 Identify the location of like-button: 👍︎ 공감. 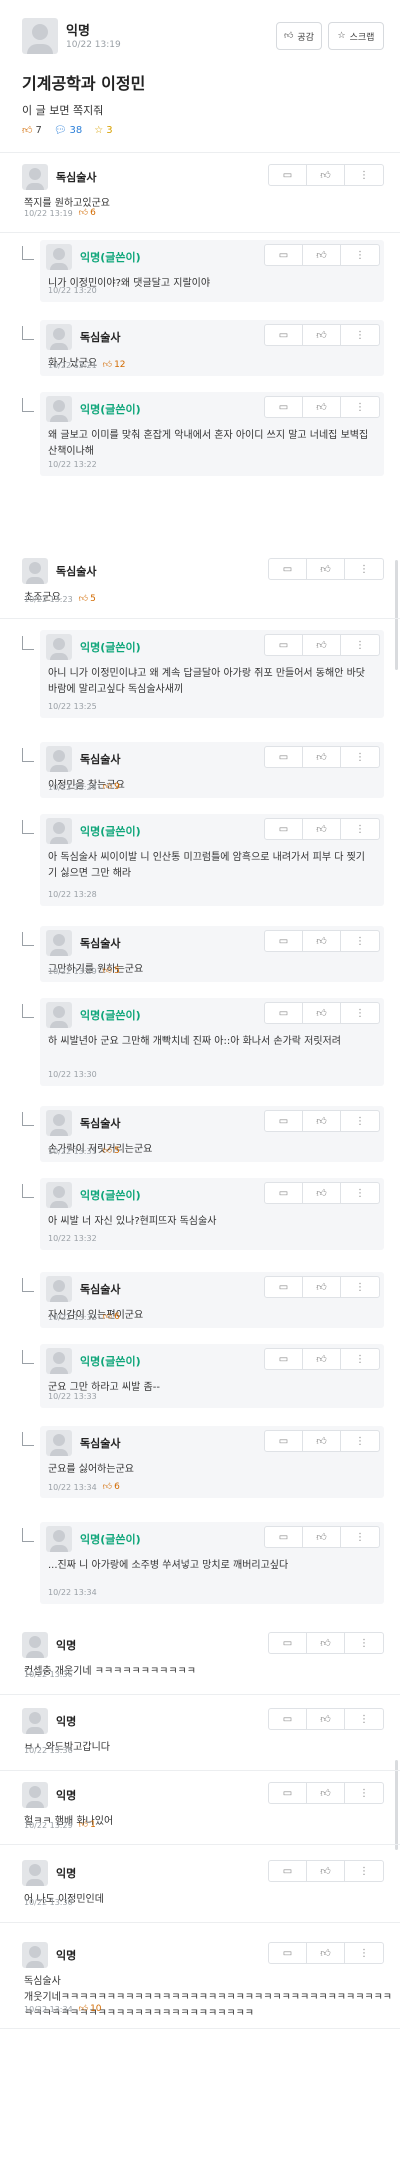
(299, 36).